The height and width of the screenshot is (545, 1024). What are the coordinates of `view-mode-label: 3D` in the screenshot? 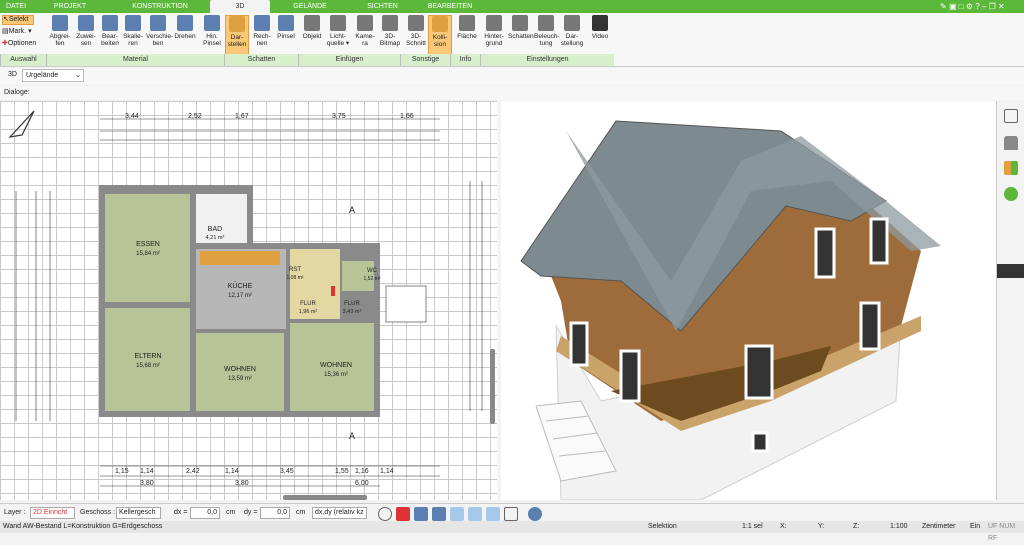 It's located at (12, 74).